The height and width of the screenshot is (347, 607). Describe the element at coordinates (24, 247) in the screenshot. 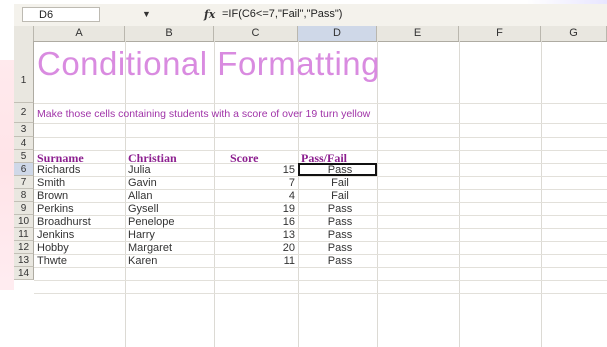

I see `row-header-12: 12` at that location.